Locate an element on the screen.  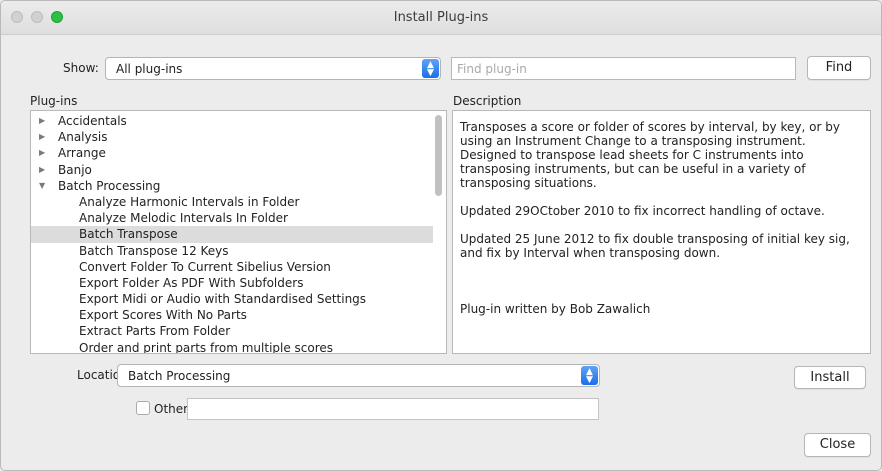
category-label: Banjo is located at coordinates (75, 169).